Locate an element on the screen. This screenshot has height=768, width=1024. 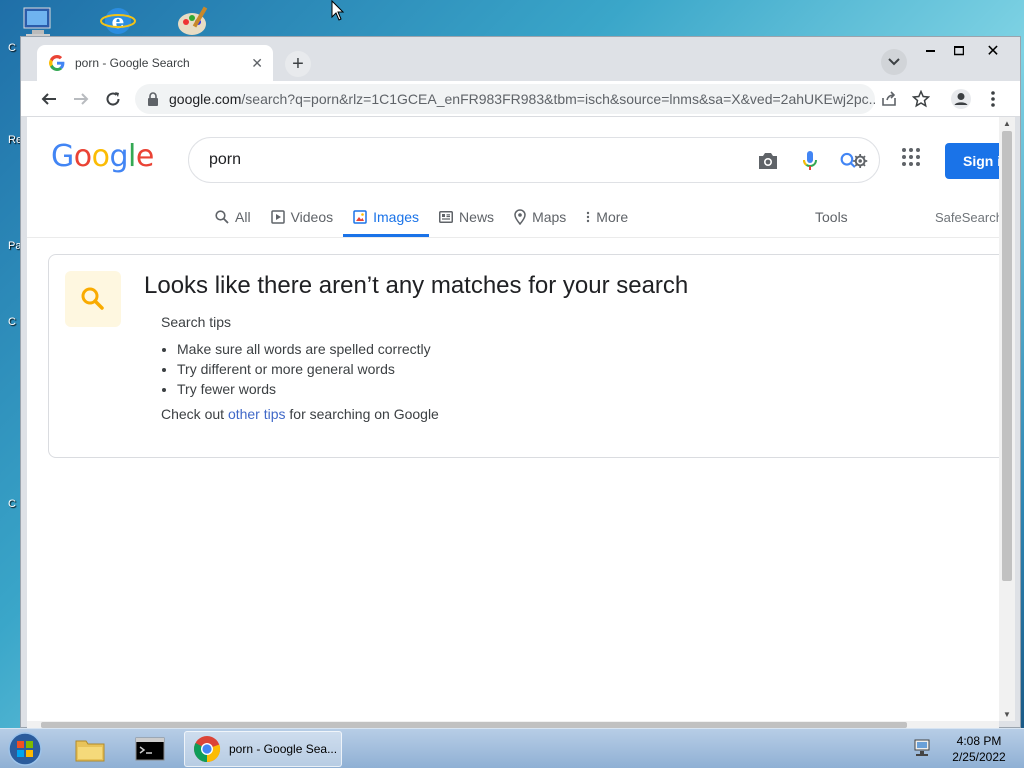
other-tips-prefix: Check out is located at coordinates (194, 414).